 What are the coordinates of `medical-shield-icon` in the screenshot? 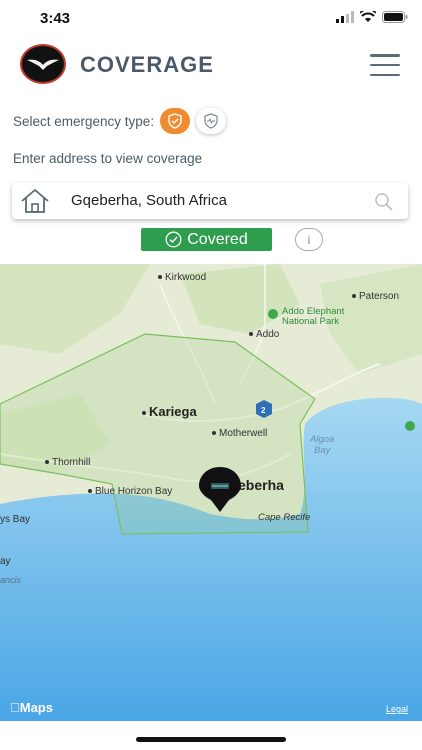 It's located at (211, 121).